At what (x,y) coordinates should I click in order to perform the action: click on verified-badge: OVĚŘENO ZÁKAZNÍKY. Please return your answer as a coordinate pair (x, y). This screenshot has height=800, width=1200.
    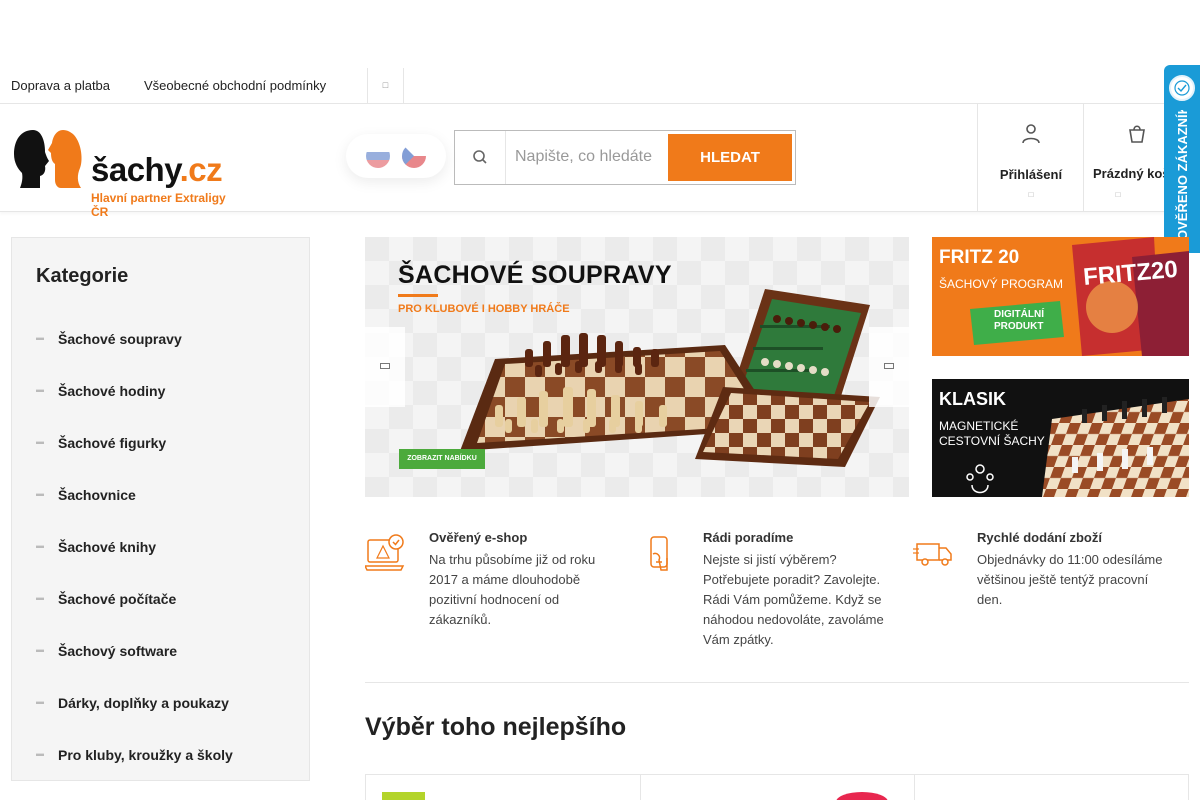
    Looking at the image, I should click on (1182, 159).